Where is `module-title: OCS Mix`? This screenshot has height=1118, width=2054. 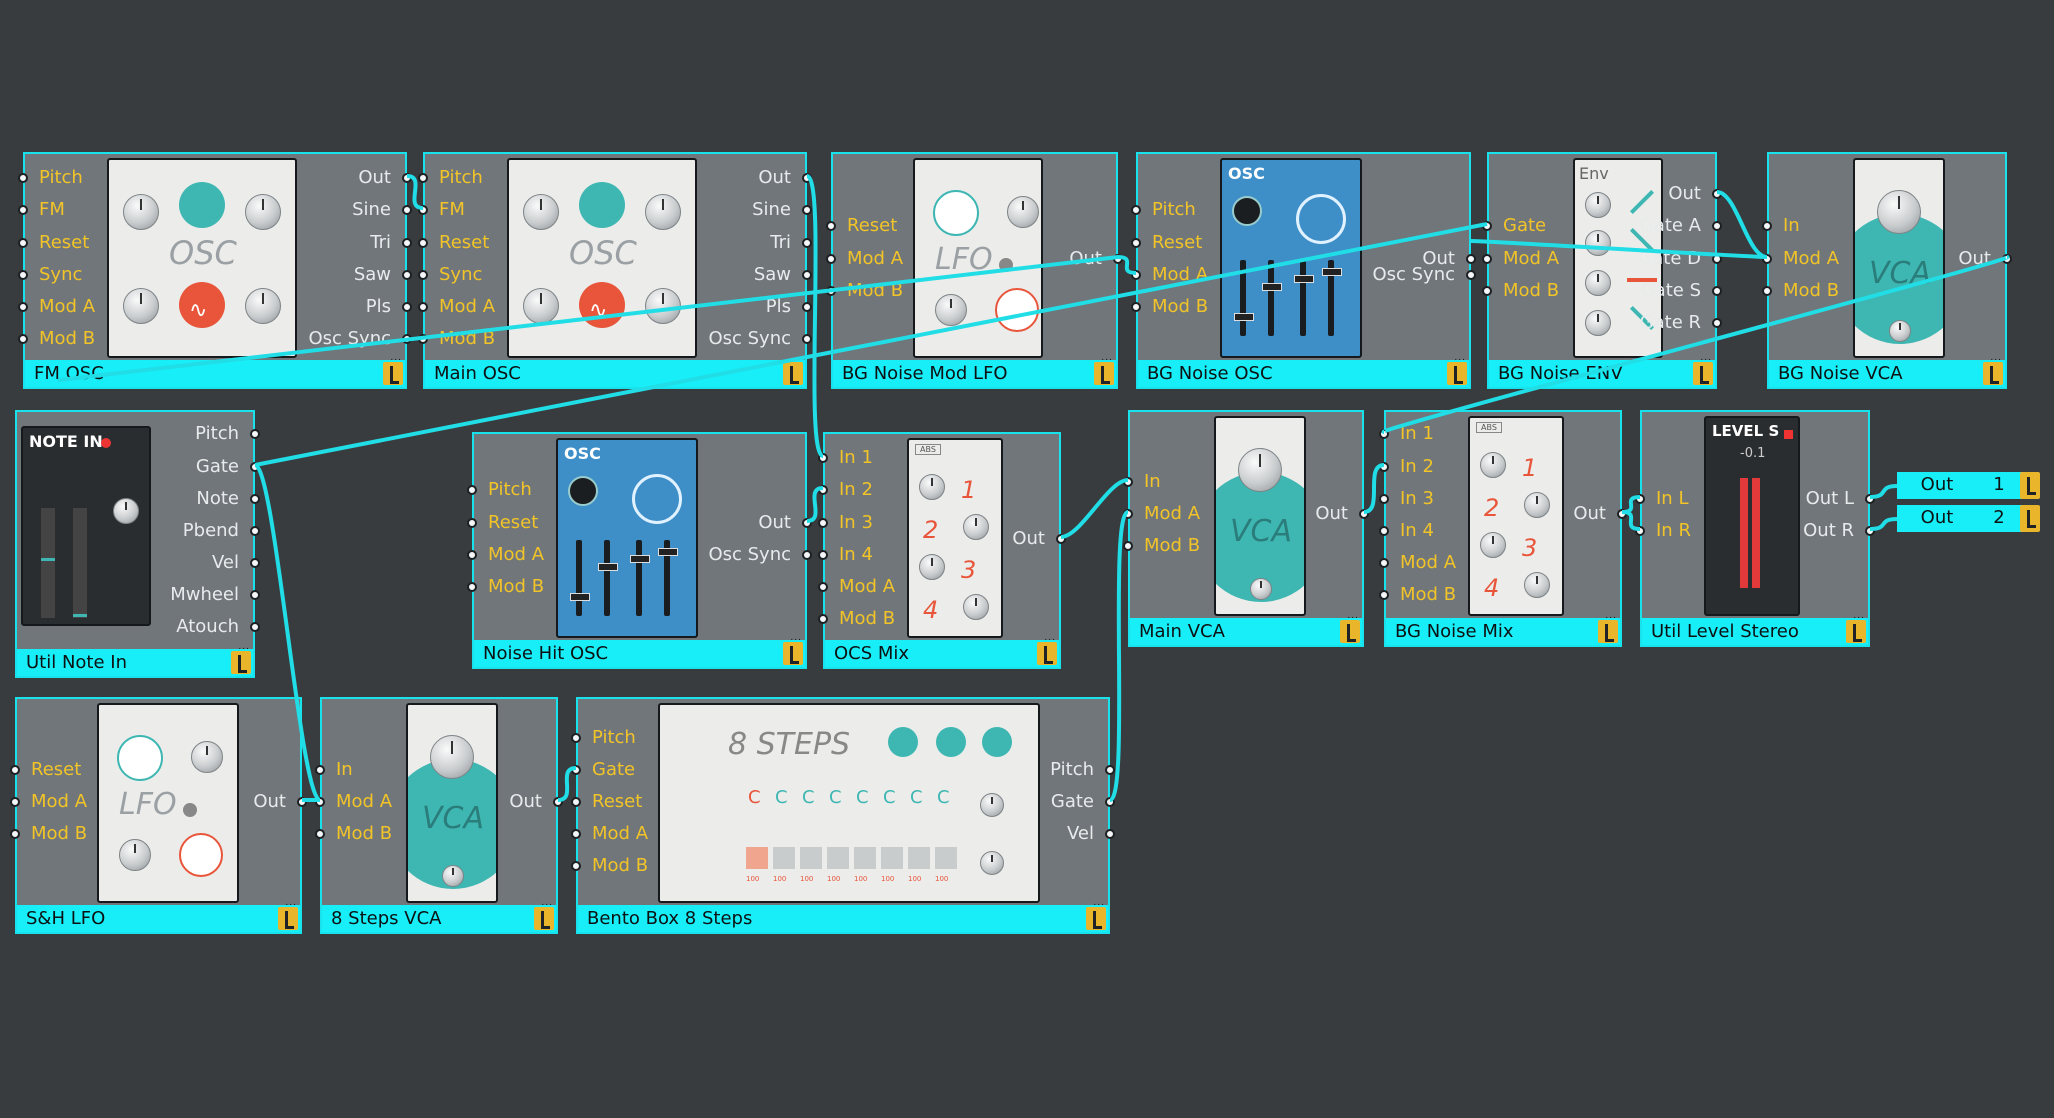 module-title: OCS Mix is located at coordinates (942, 653).